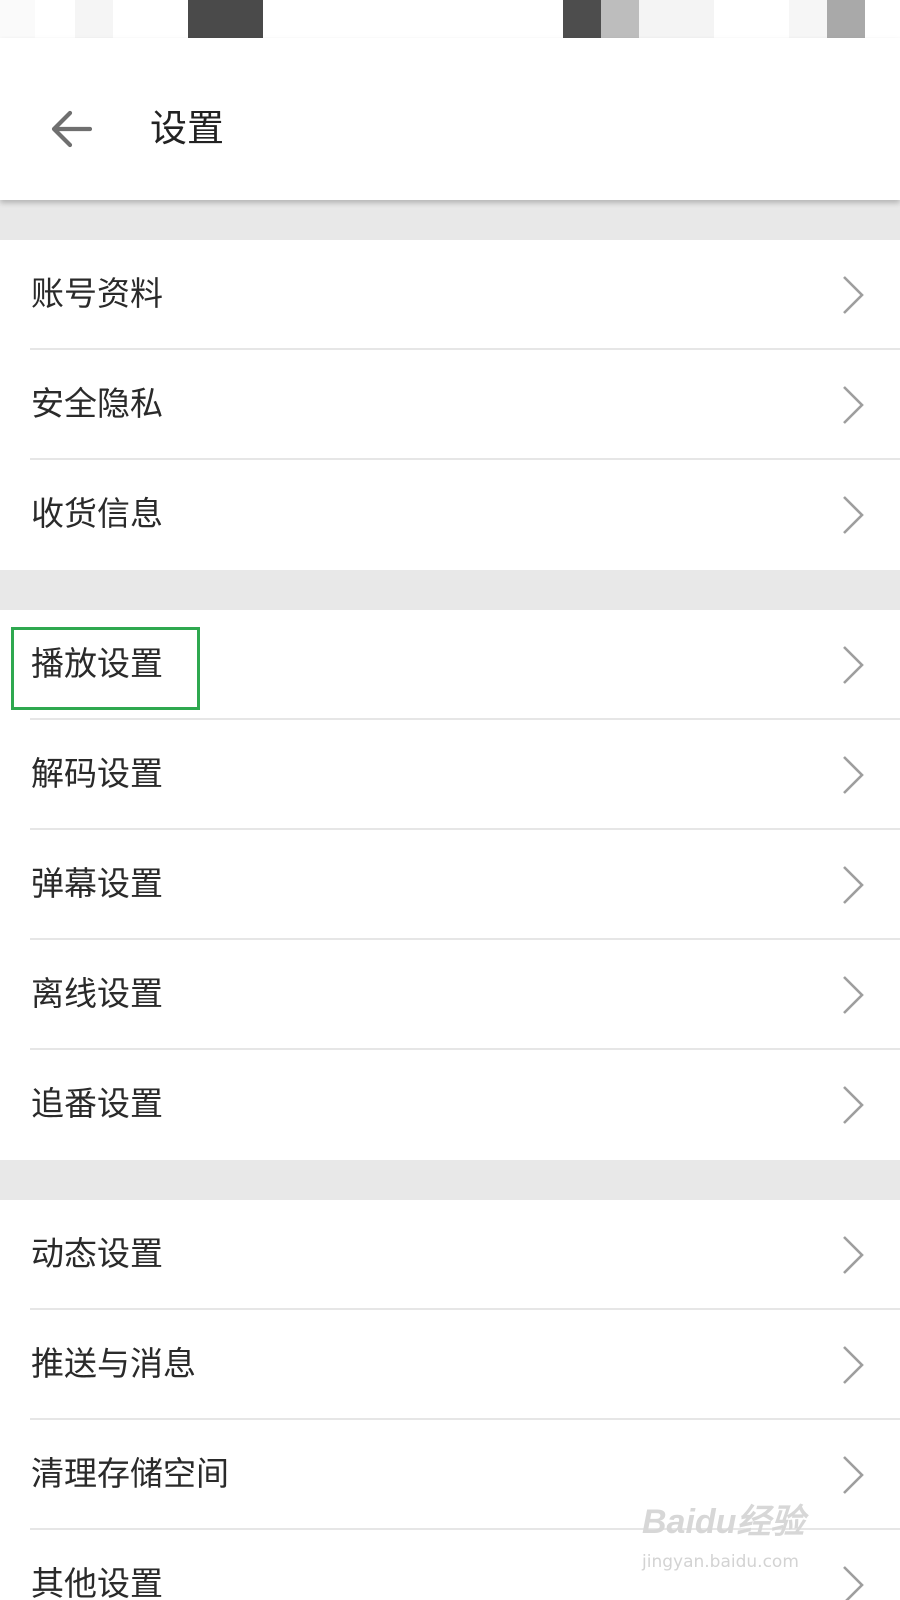  What do you see at coordinates (97, 1103) in the screenshot?
I see `settings-item-label: 追番设置` at bounding box center [97, 1103].